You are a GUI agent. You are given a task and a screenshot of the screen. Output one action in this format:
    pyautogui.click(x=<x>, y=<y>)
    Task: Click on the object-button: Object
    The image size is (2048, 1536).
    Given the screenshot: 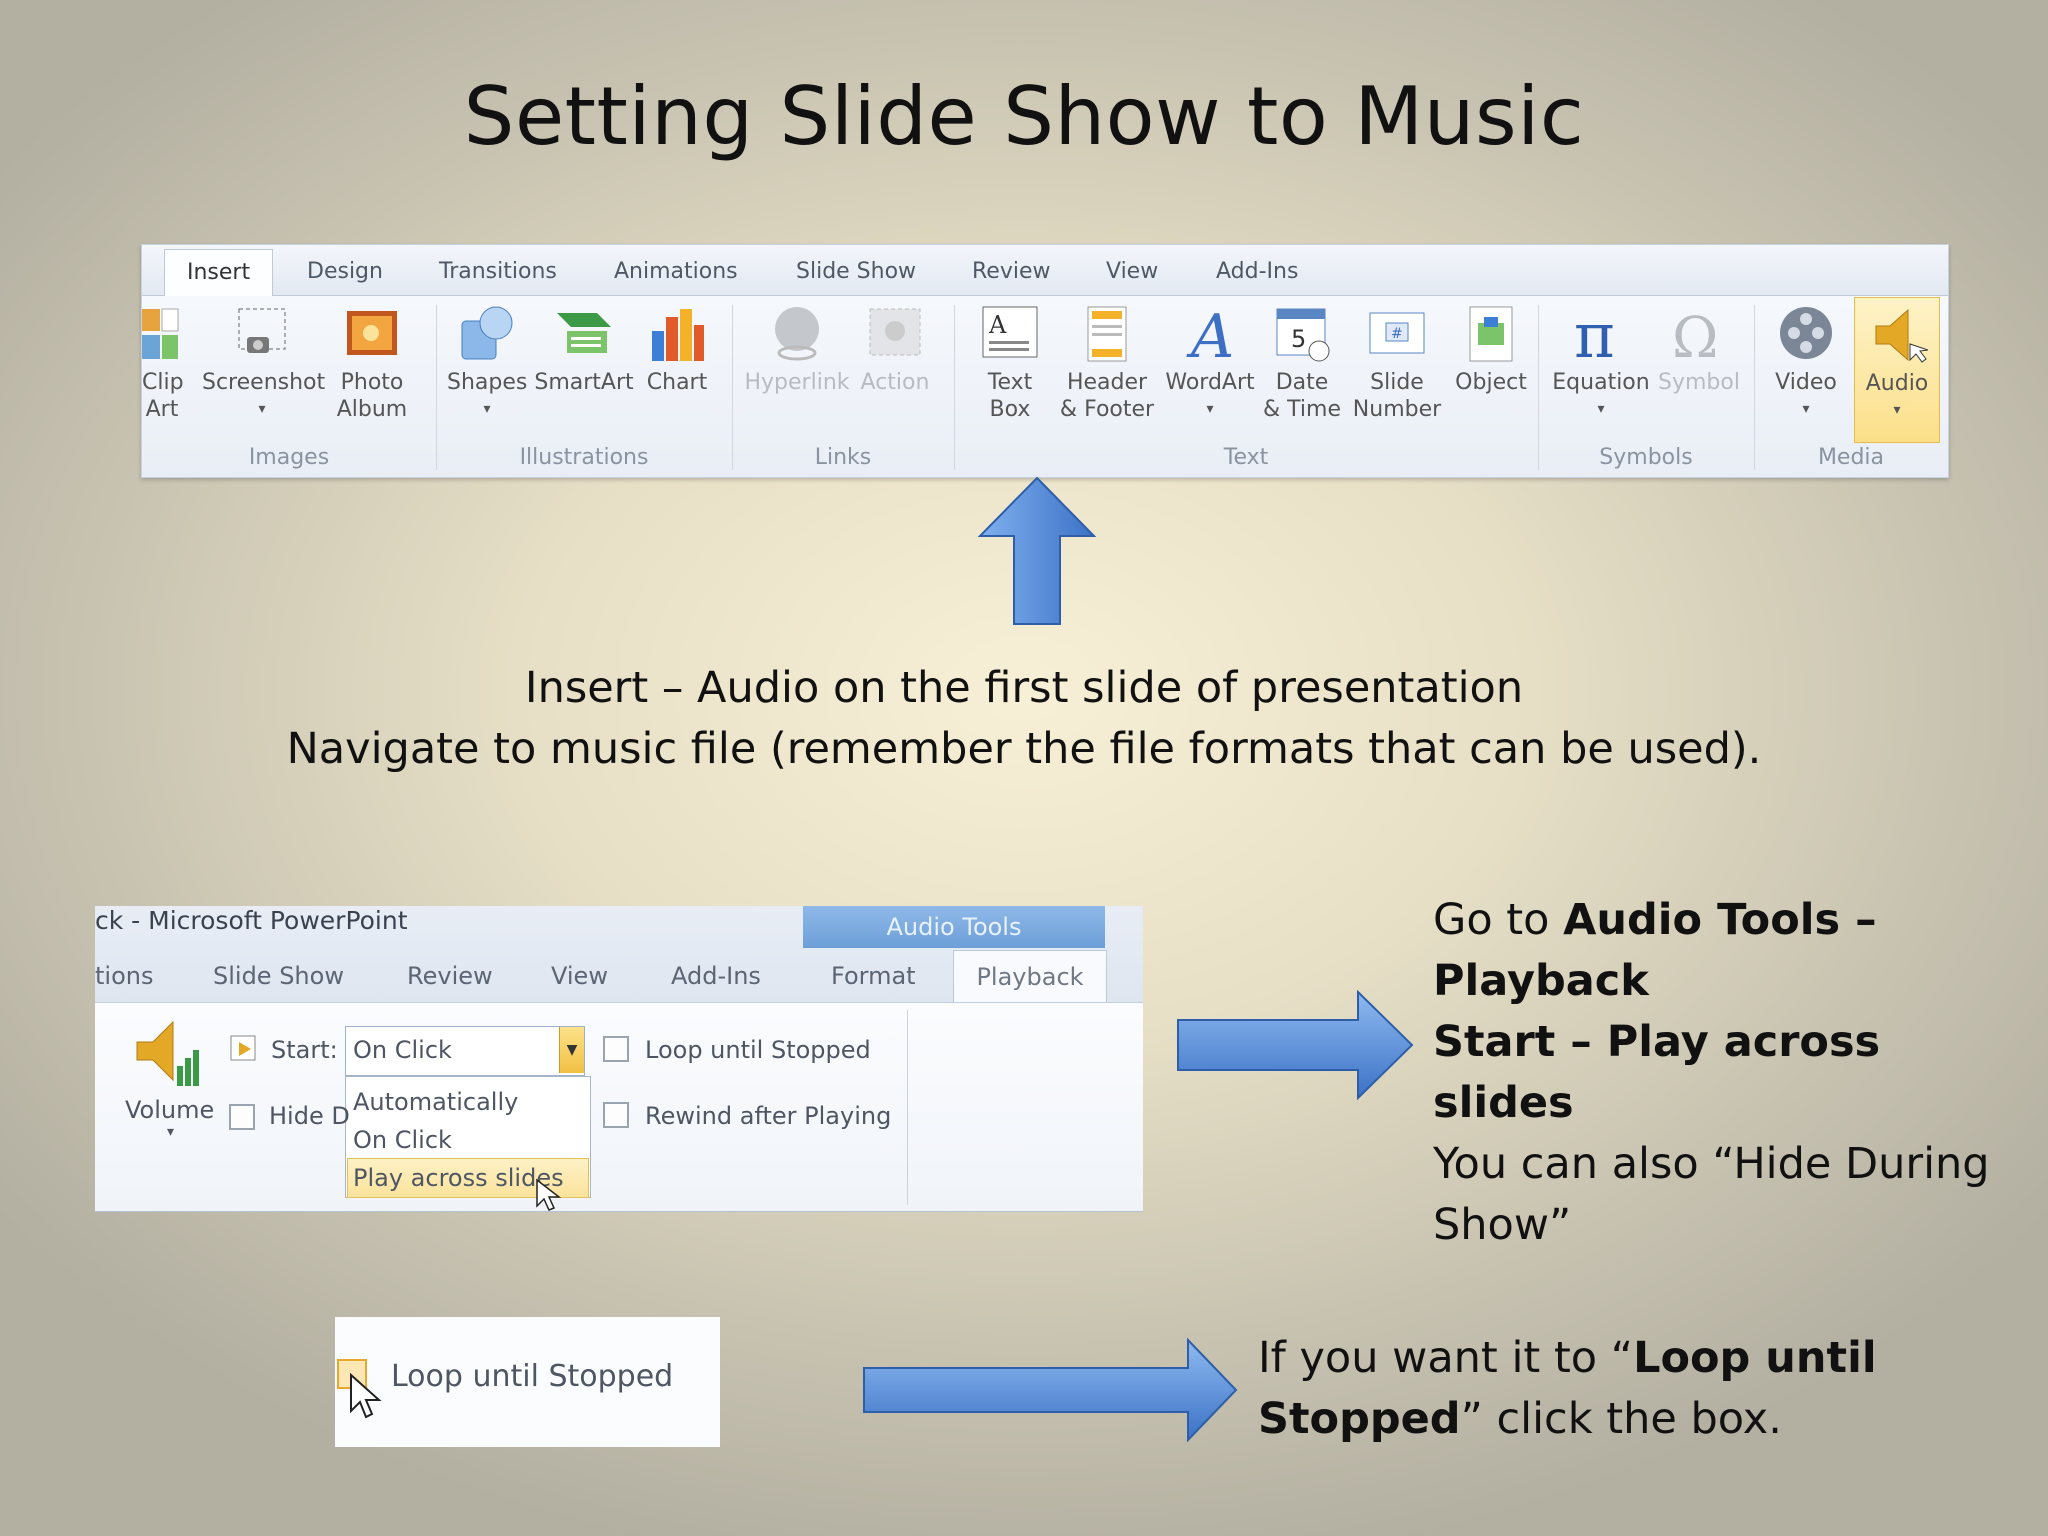 What is the action you would take?
    pyautogui.click(x=1491, y=349)
    